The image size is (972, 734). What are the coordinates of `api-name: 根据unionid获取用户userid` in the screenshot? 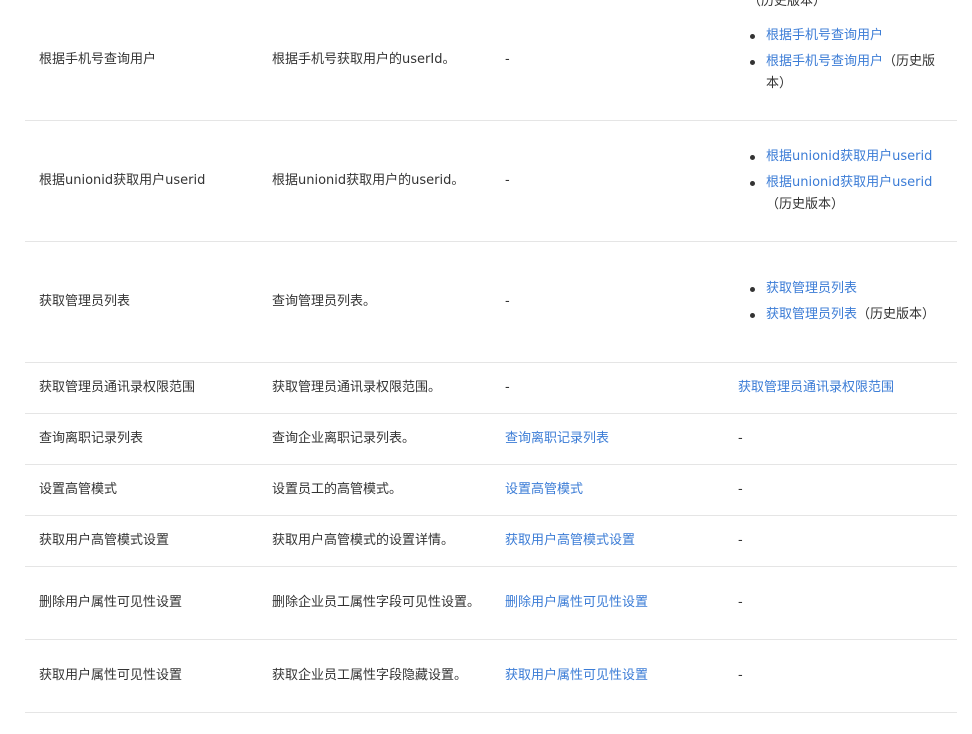 It's located at (122, 180).